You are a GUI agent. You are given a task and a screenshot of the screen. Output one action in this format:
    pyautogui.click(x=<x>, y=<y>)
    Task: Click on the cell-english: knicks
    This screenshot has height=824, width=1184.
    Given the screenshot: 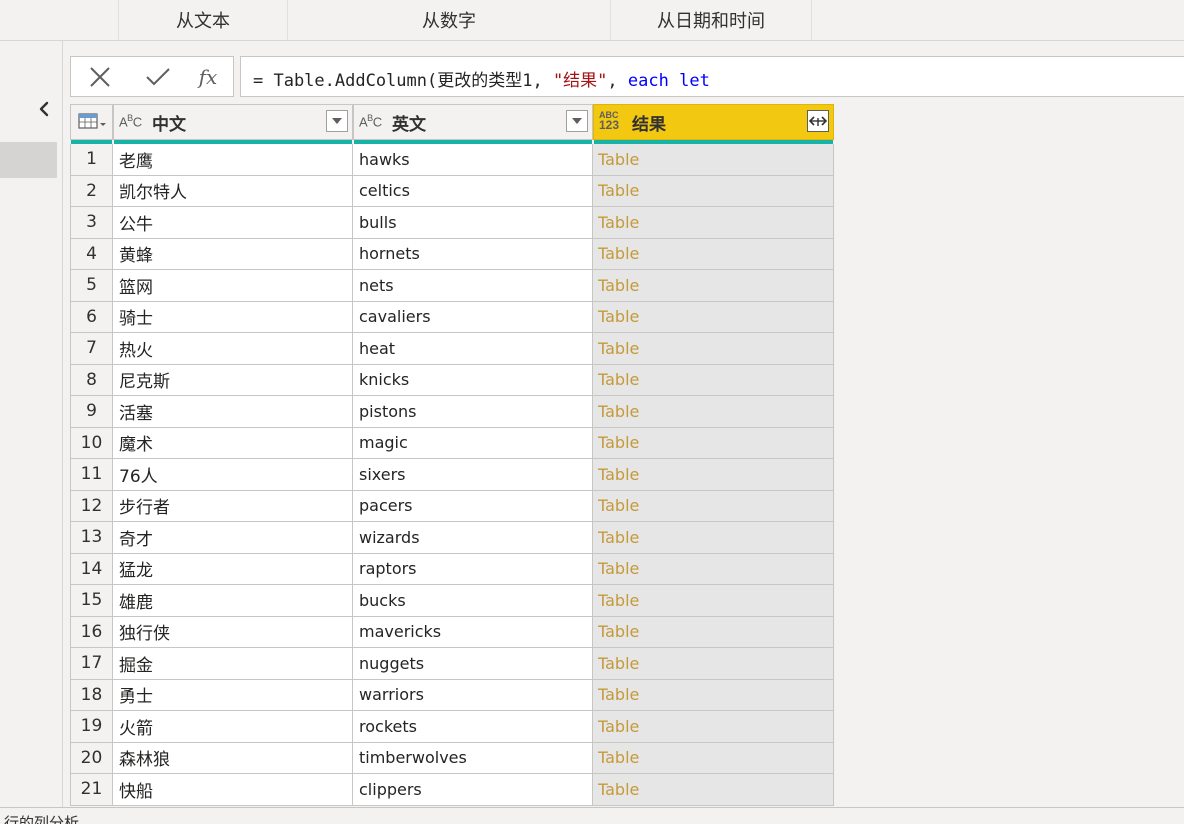 What is the action you would take?
    pyautogui.click(x=473, y=380)
    